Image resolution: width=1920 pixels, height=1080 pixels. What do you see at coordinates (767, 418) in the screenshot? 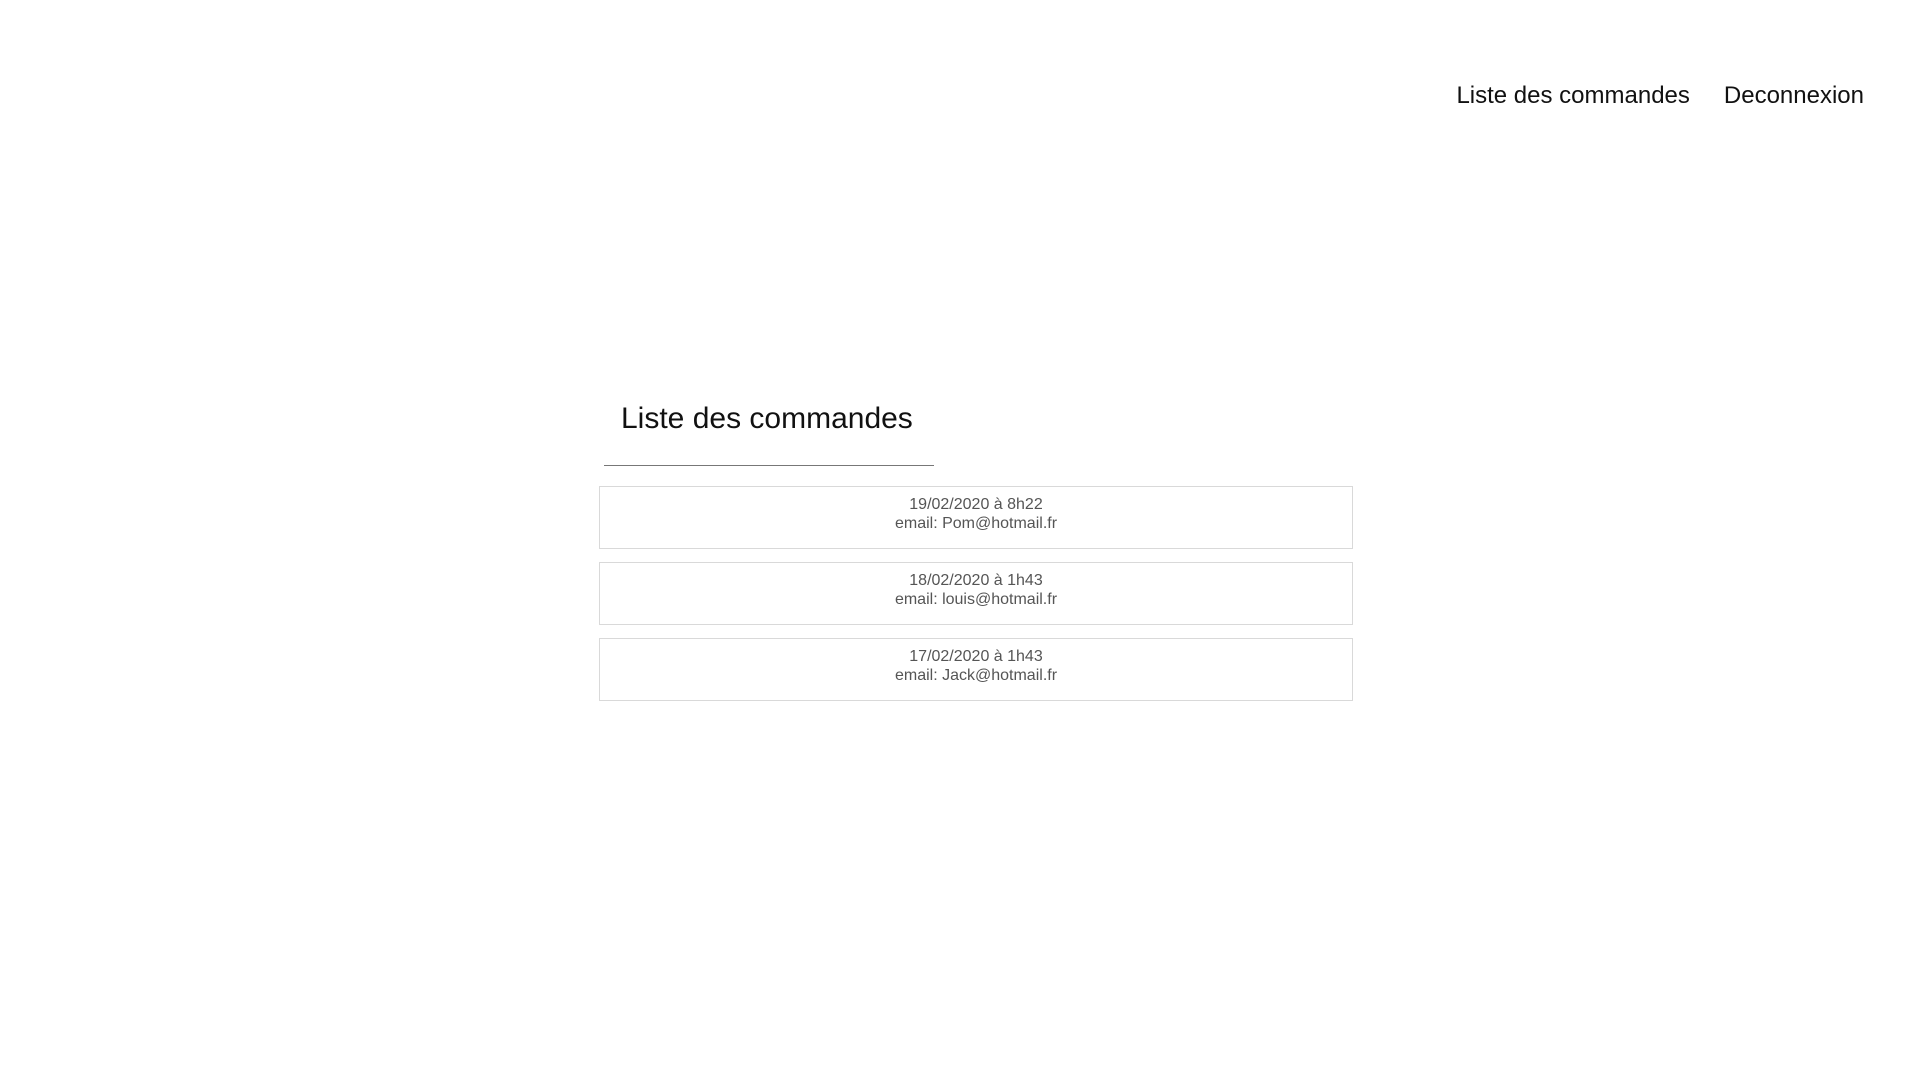
I see `page-title: Liste des commandes` at bounding box center [767, 418].